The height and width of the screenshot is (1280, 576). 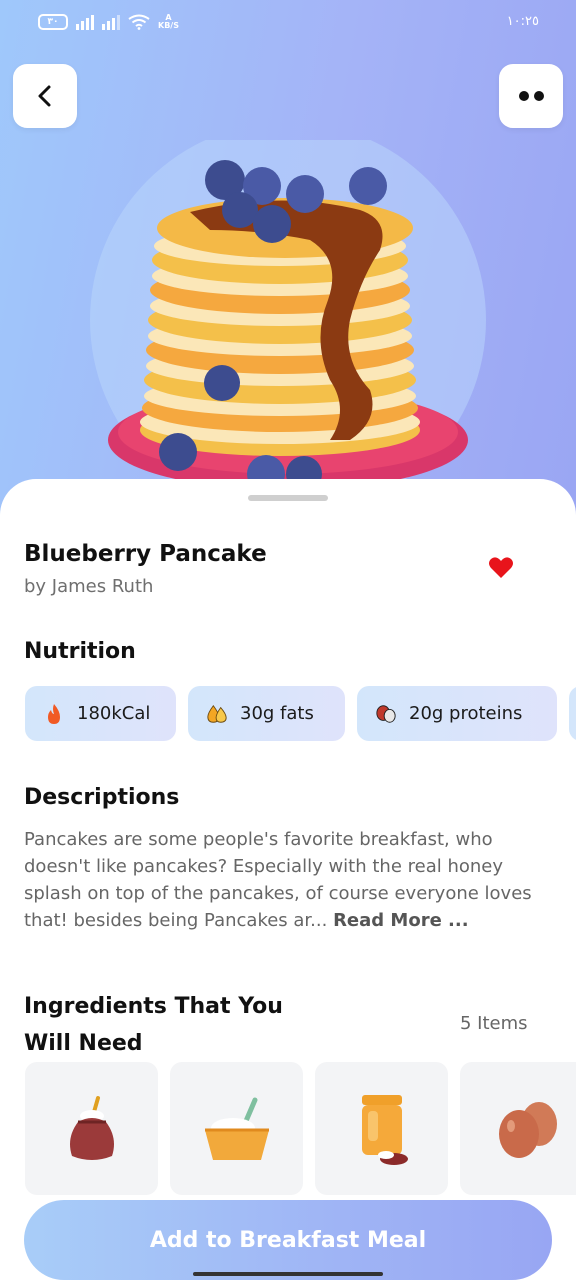 I want to click on ingredients-list, so click(x=300, y=1128).